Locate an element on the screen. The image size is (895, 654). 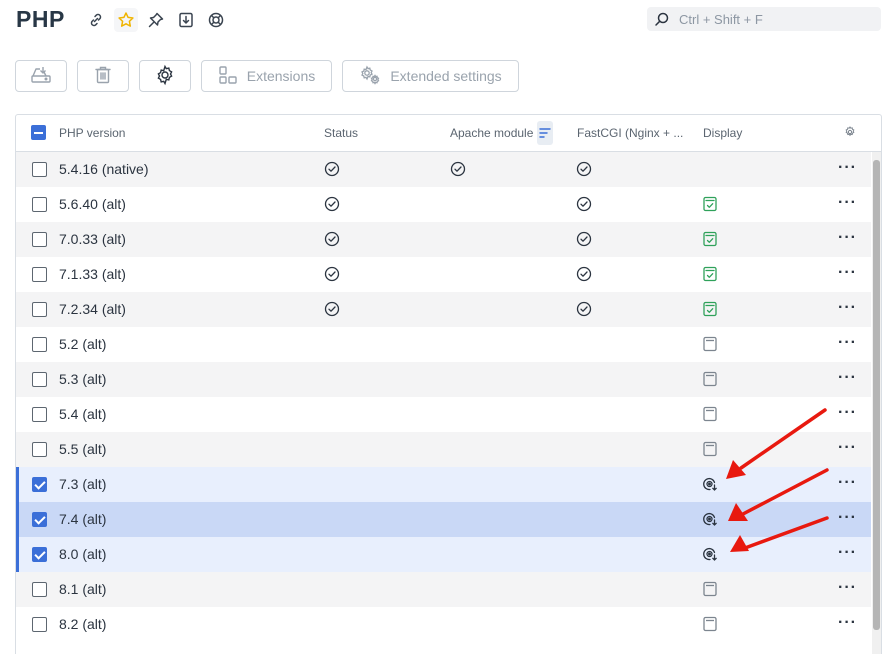
php-version-label: 5.3 (alt) is located at coordinates (83, 379).